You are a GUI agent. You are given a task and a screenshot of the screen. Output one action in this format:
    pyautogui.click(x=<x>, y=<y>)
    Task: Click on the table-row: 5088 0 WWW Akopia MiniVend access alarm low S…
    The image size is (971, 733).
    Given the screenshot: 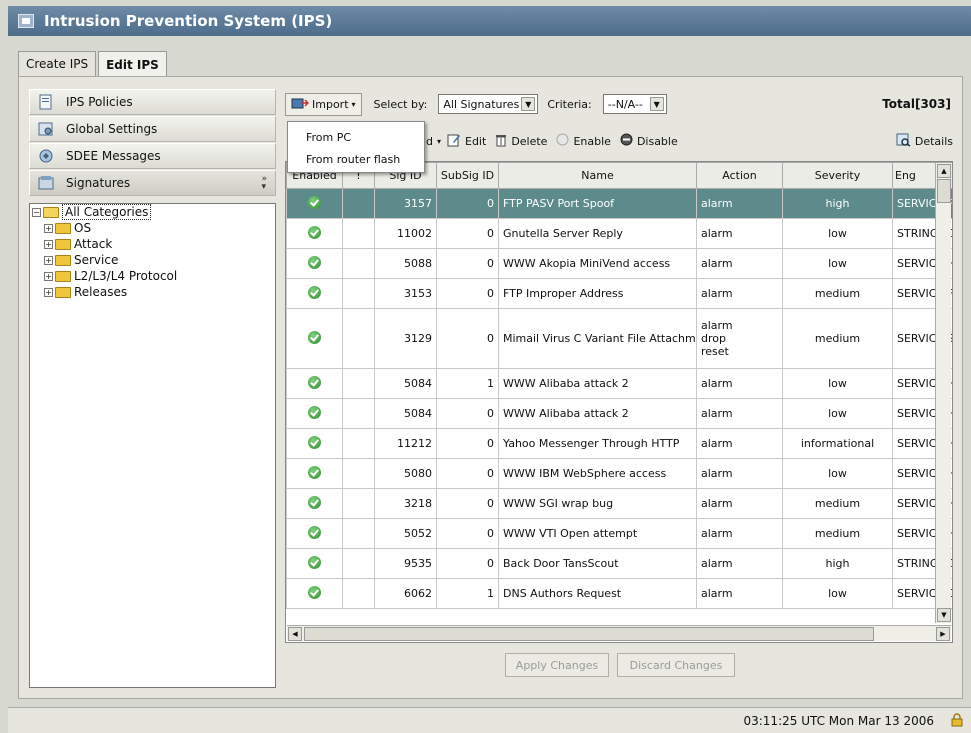 What is the action you would take?
    pyautogui.click(x=619, y=263)
    